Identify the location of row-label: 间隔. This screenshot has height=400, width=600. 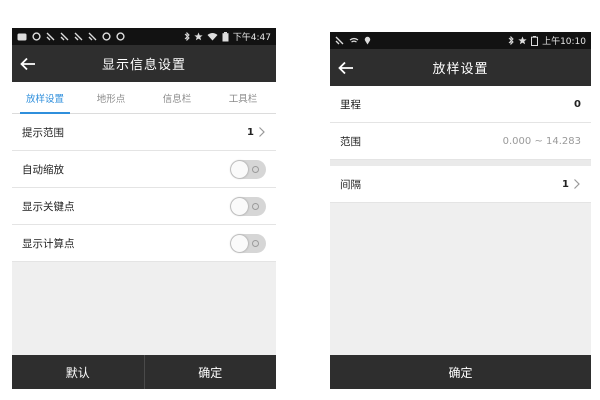
(350, 184).